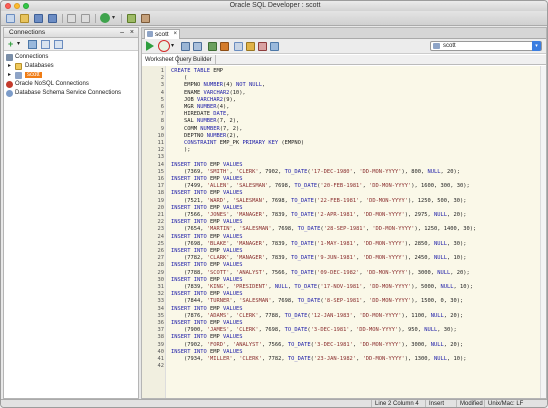 The image size is (548, 408). I want to click on code-line: CREATE TABLE EMP, so click(197, 71).